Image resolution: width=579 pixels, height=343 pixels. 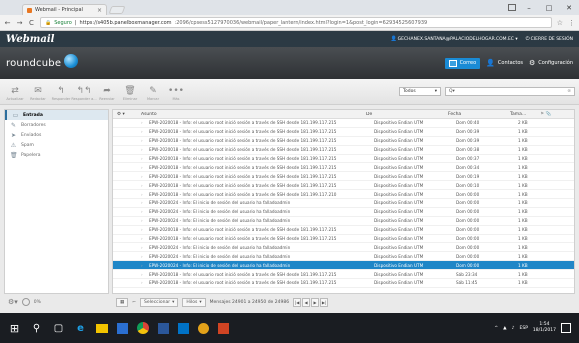 I want to click on mark-button: ✎ Marcar, so click(x=153, y=93).